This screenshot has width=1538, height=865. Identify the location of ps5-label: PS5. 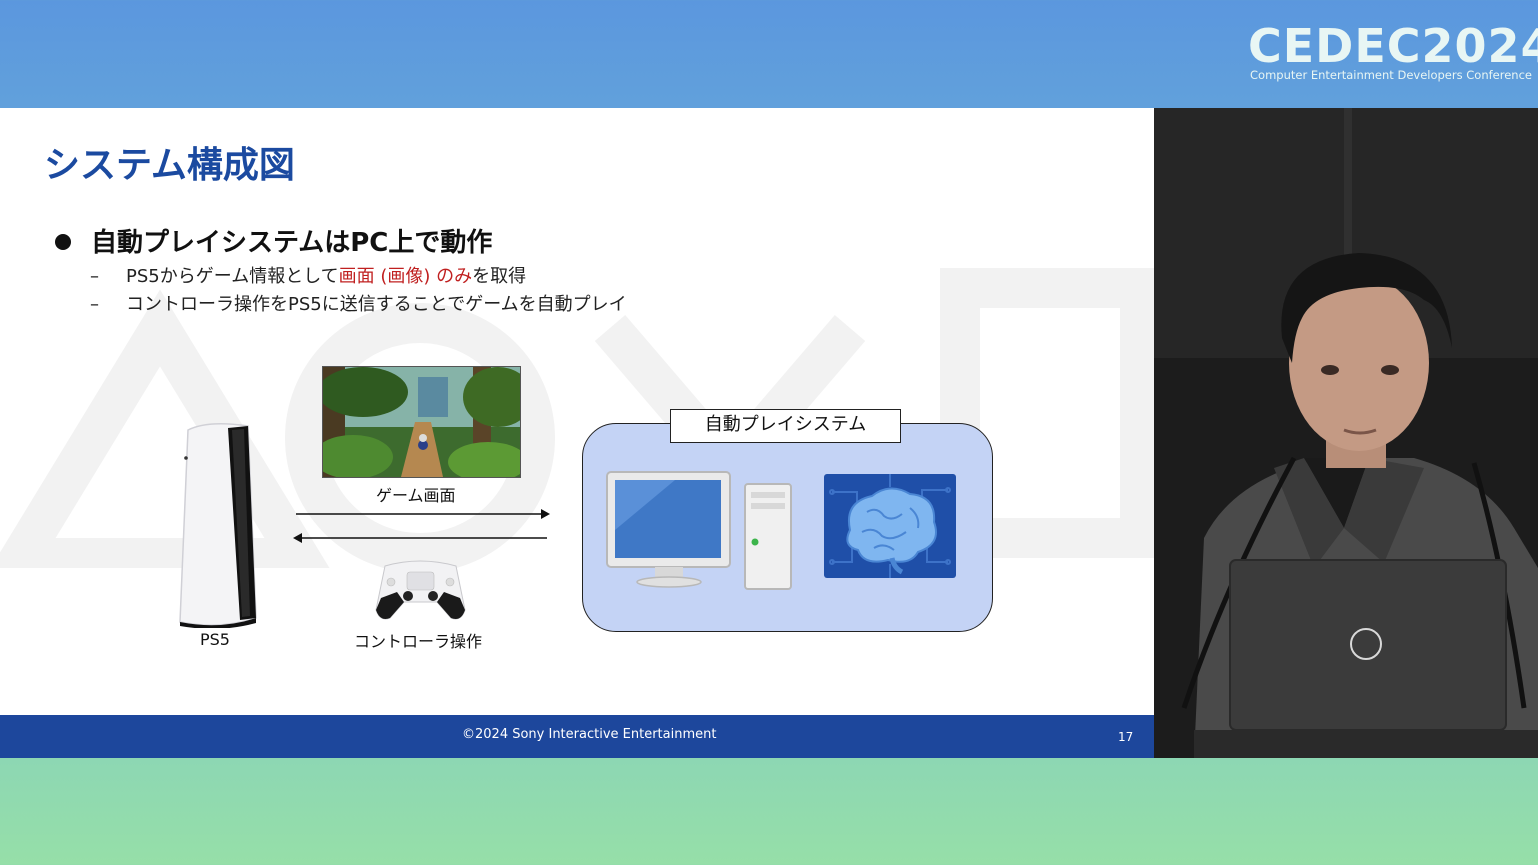
(215, 639).